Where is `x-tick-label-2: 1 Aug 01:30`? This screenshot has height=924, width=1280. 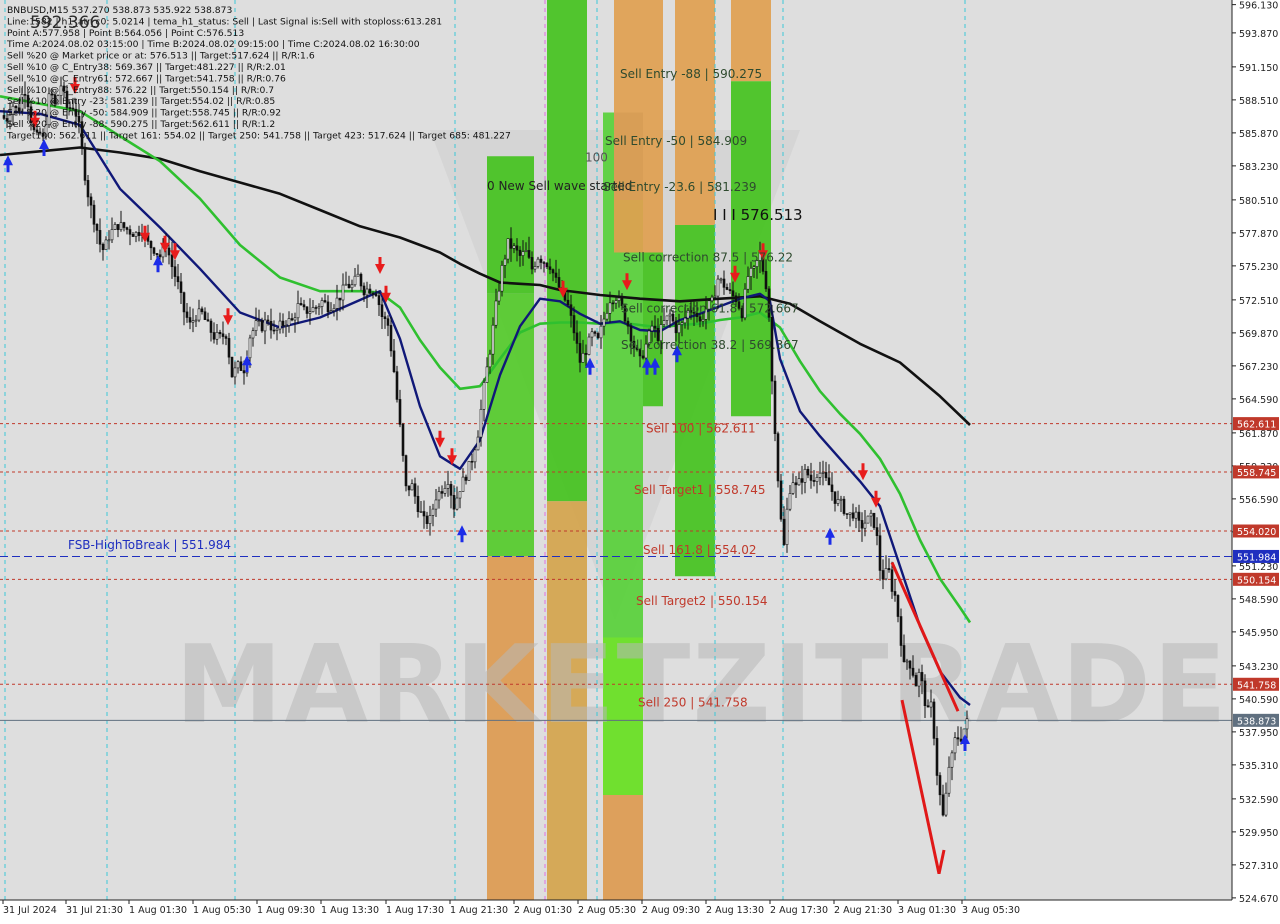
x-tick-label-2: 1 Aug 01:30 is located at coordinates (158, 910).